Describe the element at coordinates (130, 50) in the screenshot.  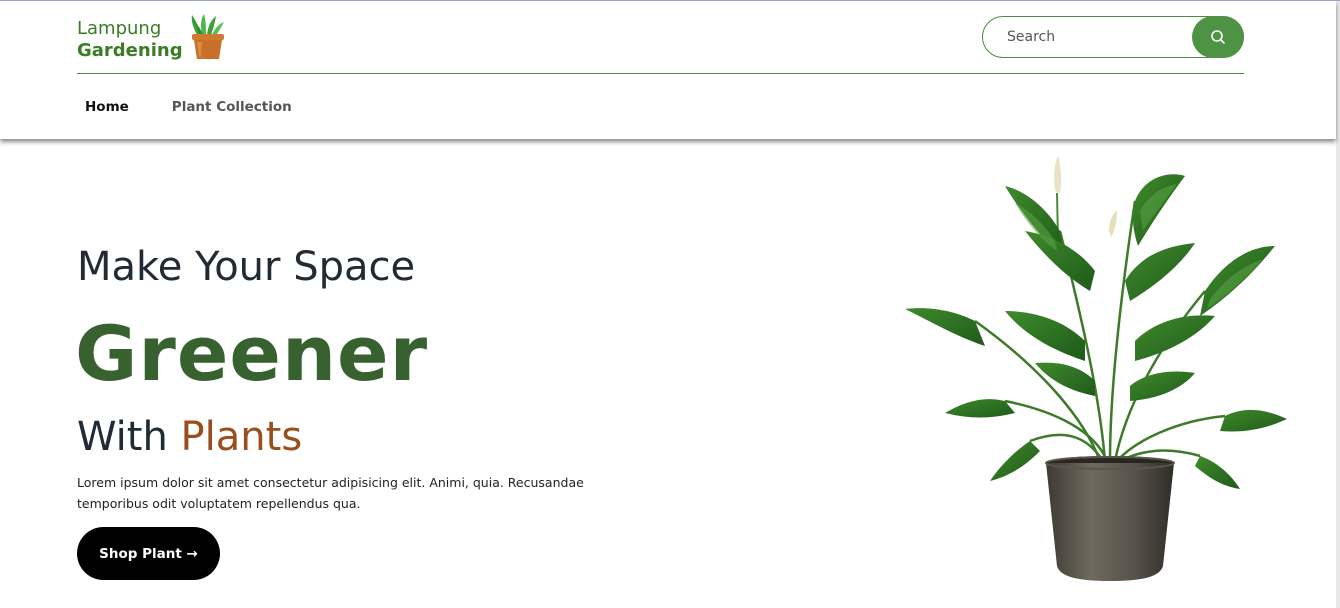
I see `logo-line-2: Gardening` at that location.